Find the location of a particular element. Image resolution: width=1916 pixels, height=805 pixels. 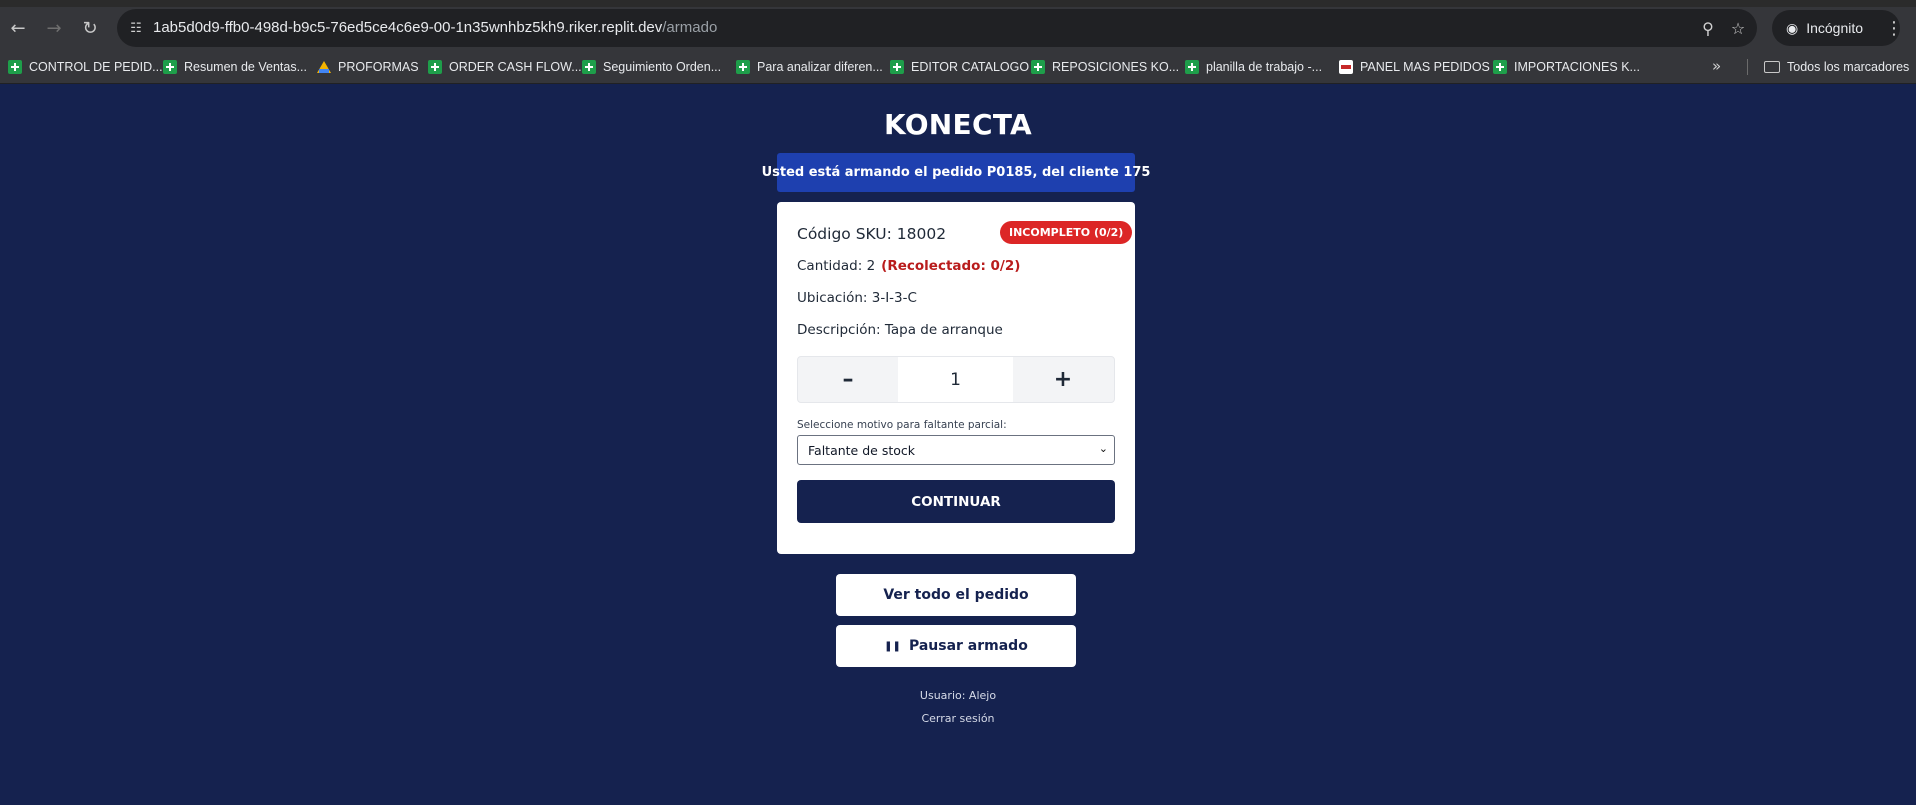

sku-row: Código SKU: 18002 is located at coordinates (871, 234).